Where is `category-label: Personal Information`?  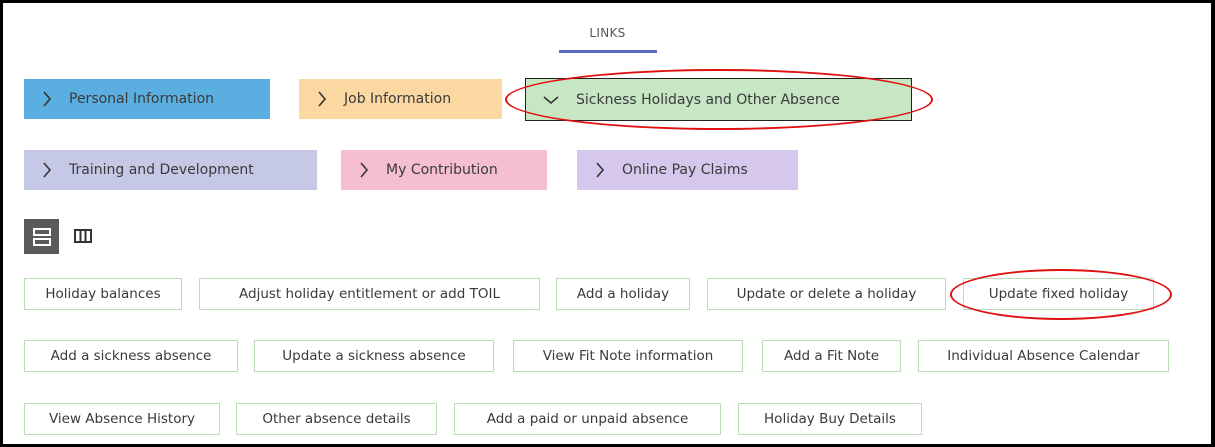 category-label: Personal Information is located at coordinates (142, 99).